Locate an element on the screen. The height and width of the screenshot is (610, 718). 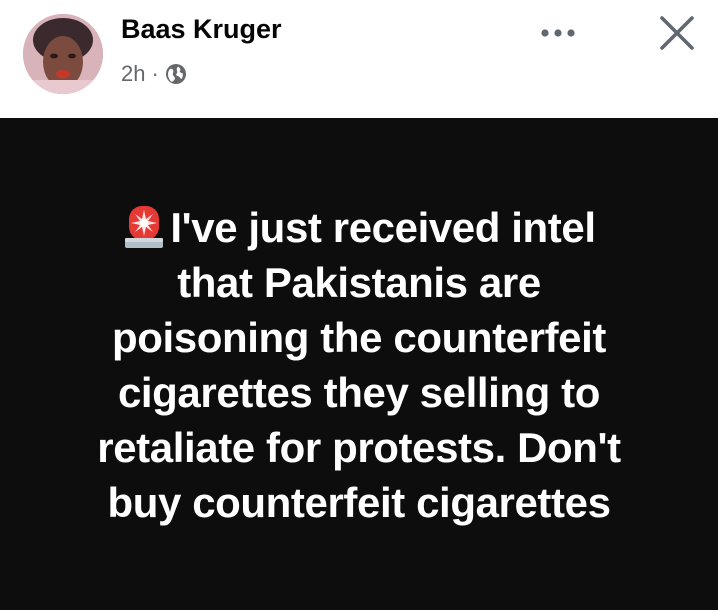
police-siren-emoji-icon is located at coordinates (144, 226).